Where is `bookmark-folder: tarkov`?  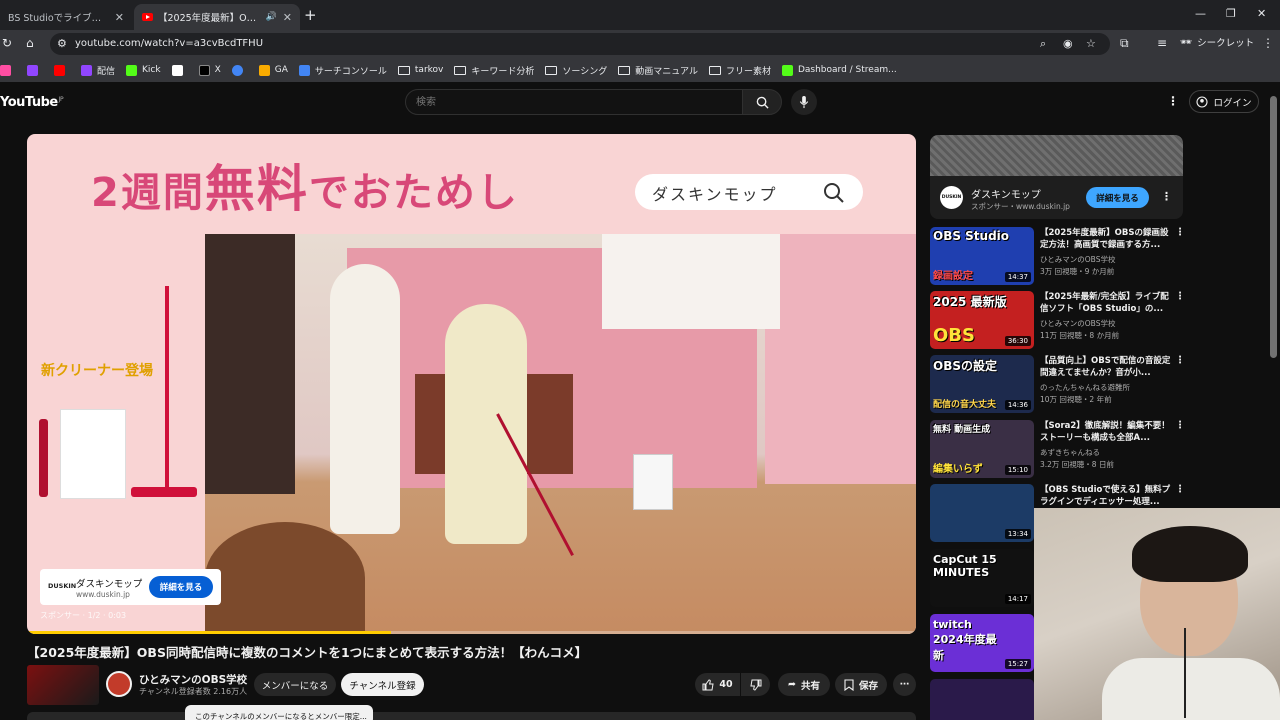
bookmark-folder: tarkov is located at coordinates (420, 70).